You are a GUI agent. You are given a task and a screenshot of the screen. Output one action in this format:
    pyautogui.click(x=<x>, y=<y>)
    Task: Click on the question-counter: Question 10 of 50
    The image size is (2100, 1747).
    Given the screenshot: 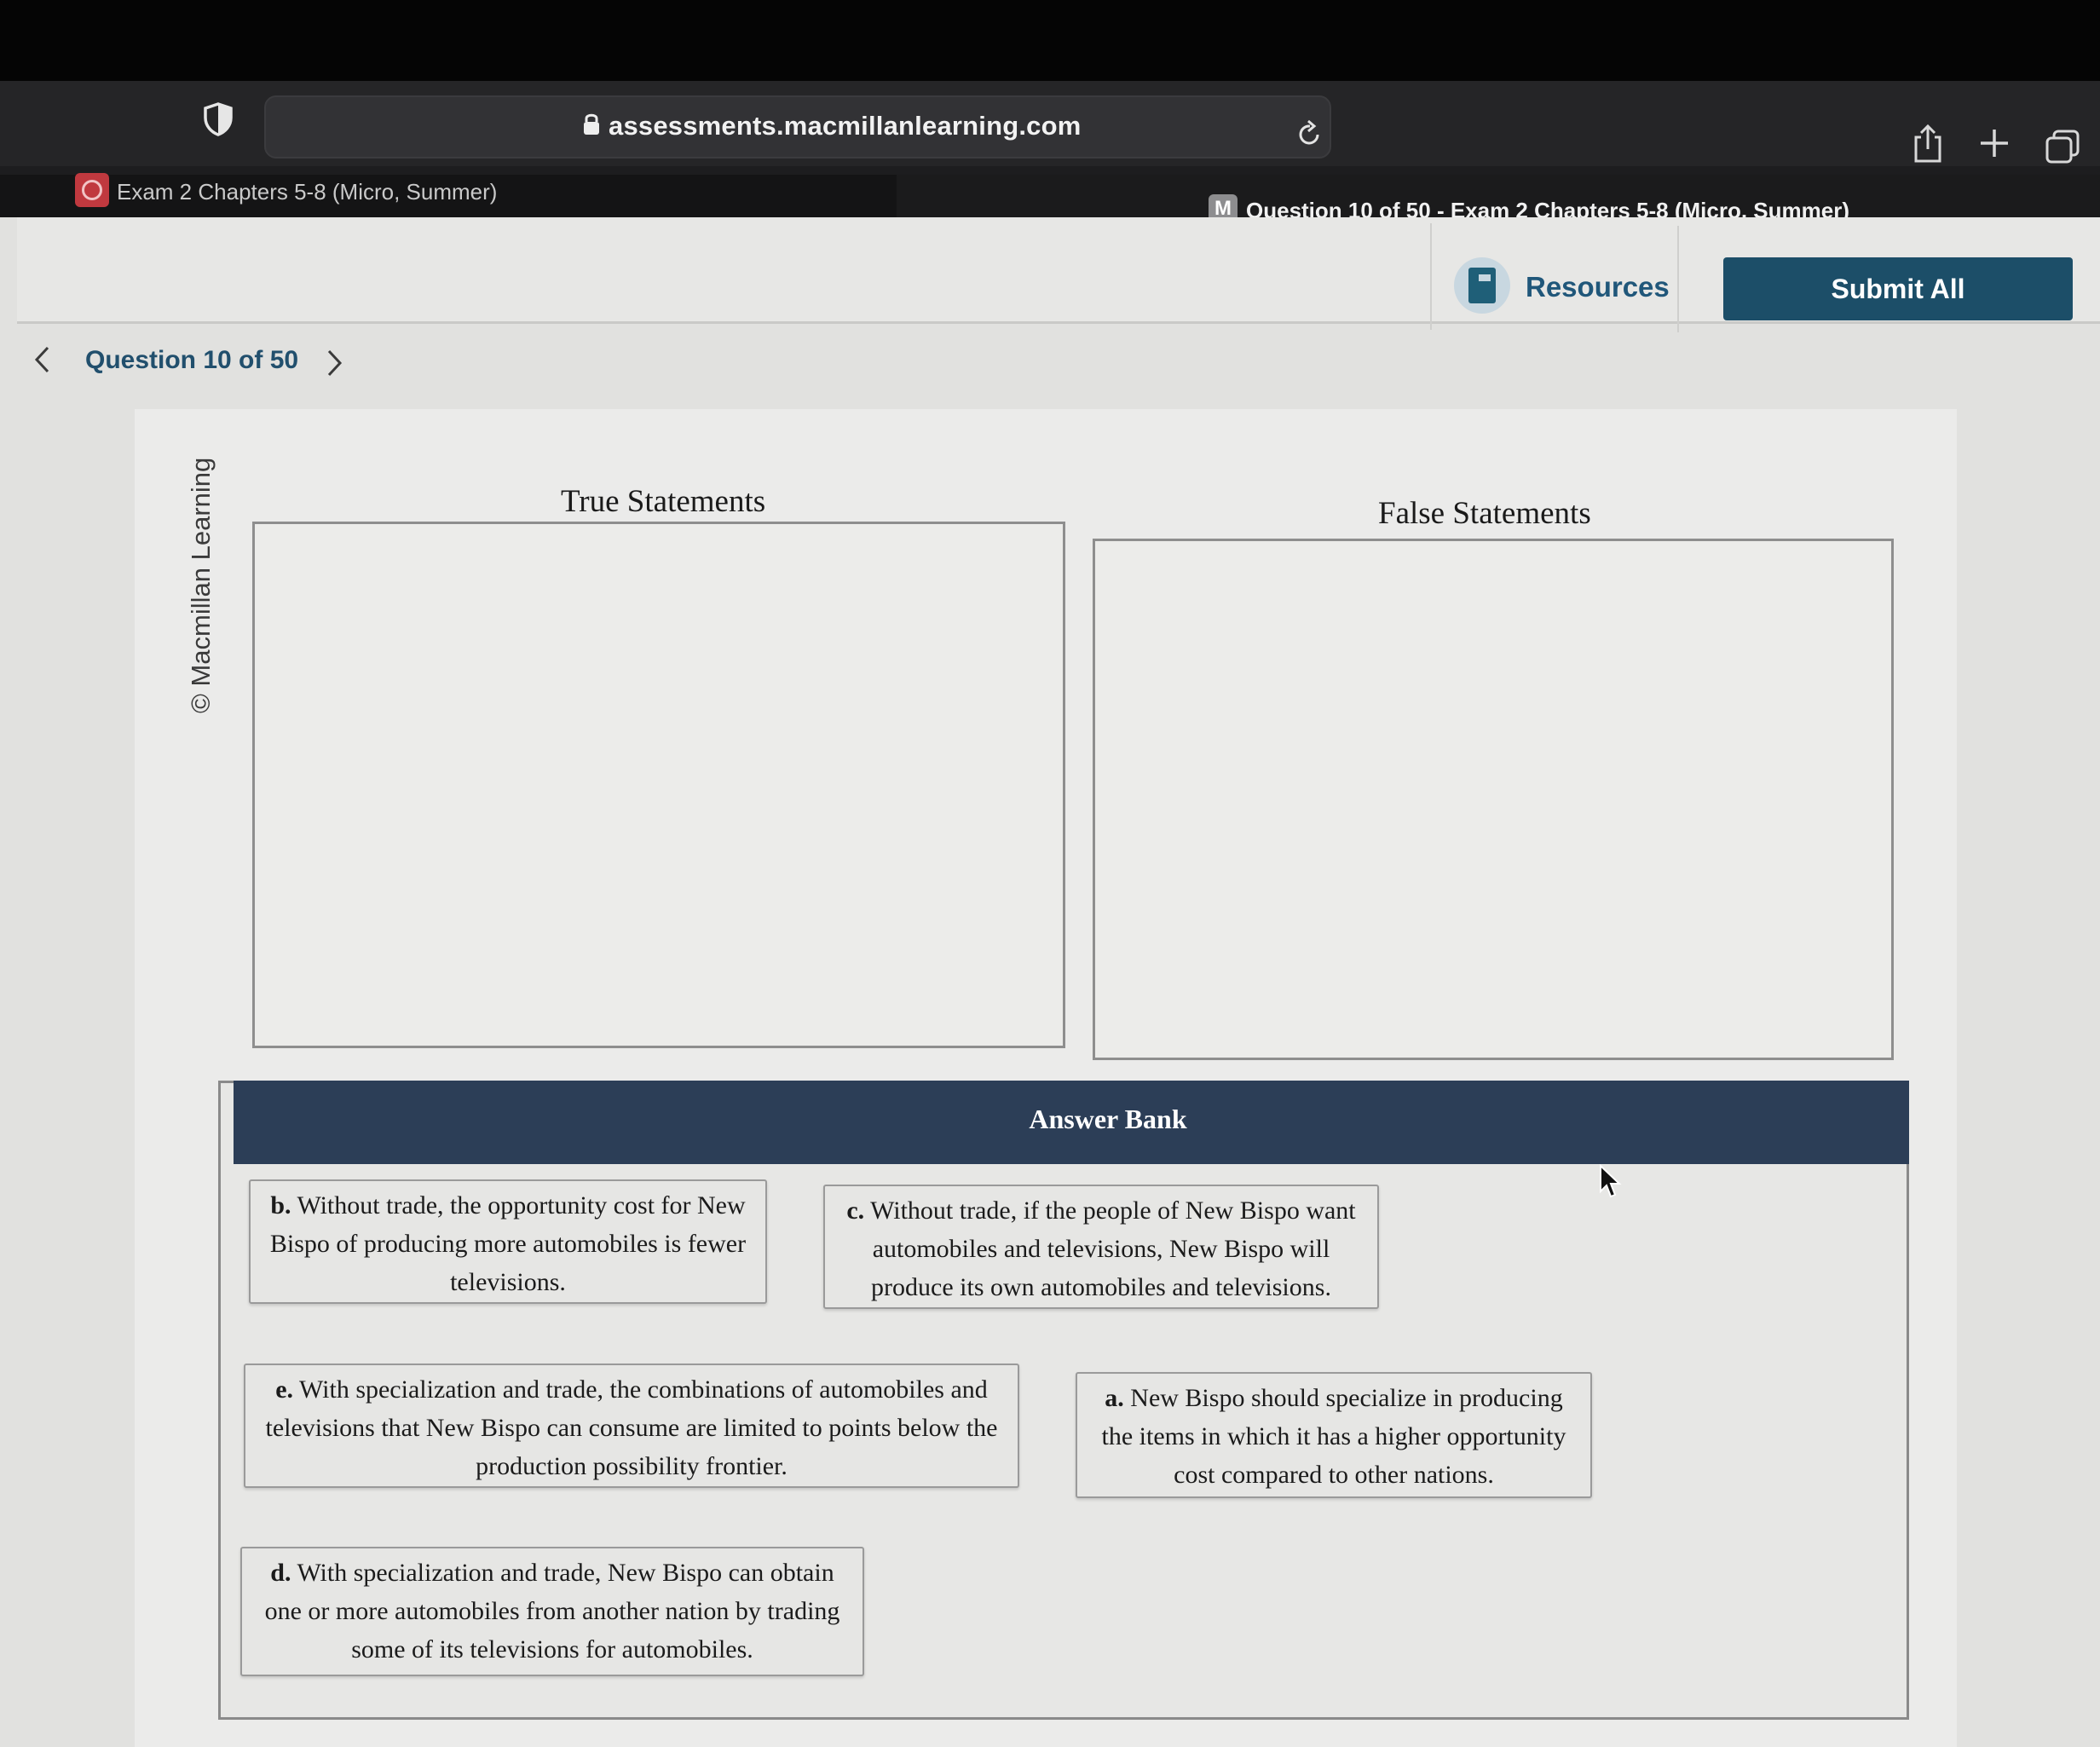 What is the action you would take?
    pyautogui.click(x=191, y=360)
    